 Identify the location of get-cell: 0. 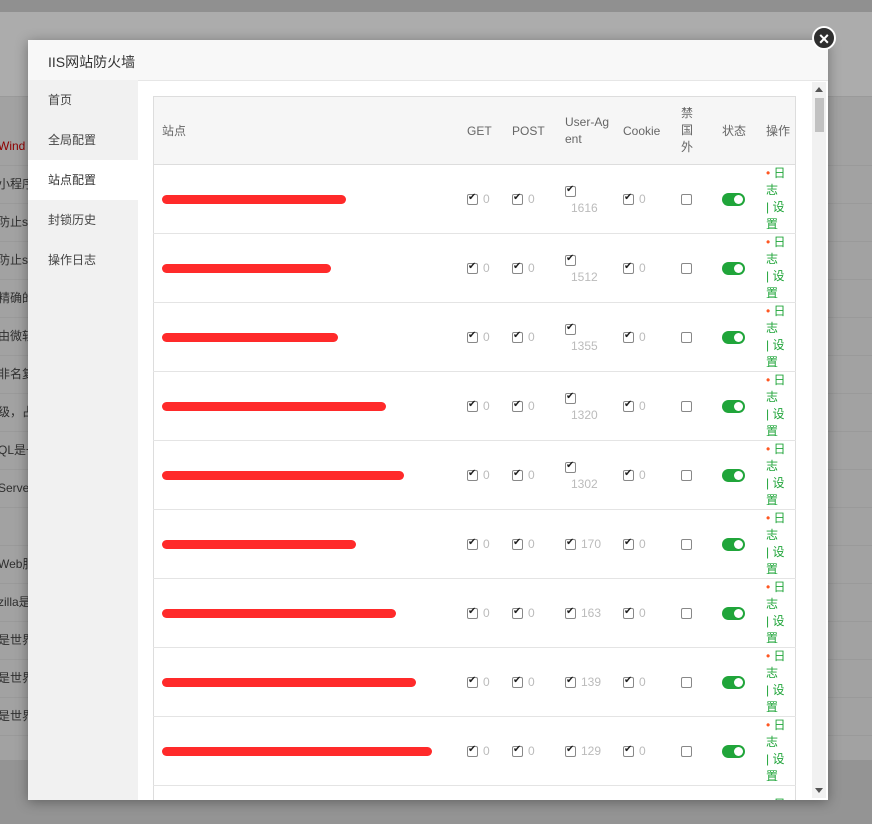
(481, 751).